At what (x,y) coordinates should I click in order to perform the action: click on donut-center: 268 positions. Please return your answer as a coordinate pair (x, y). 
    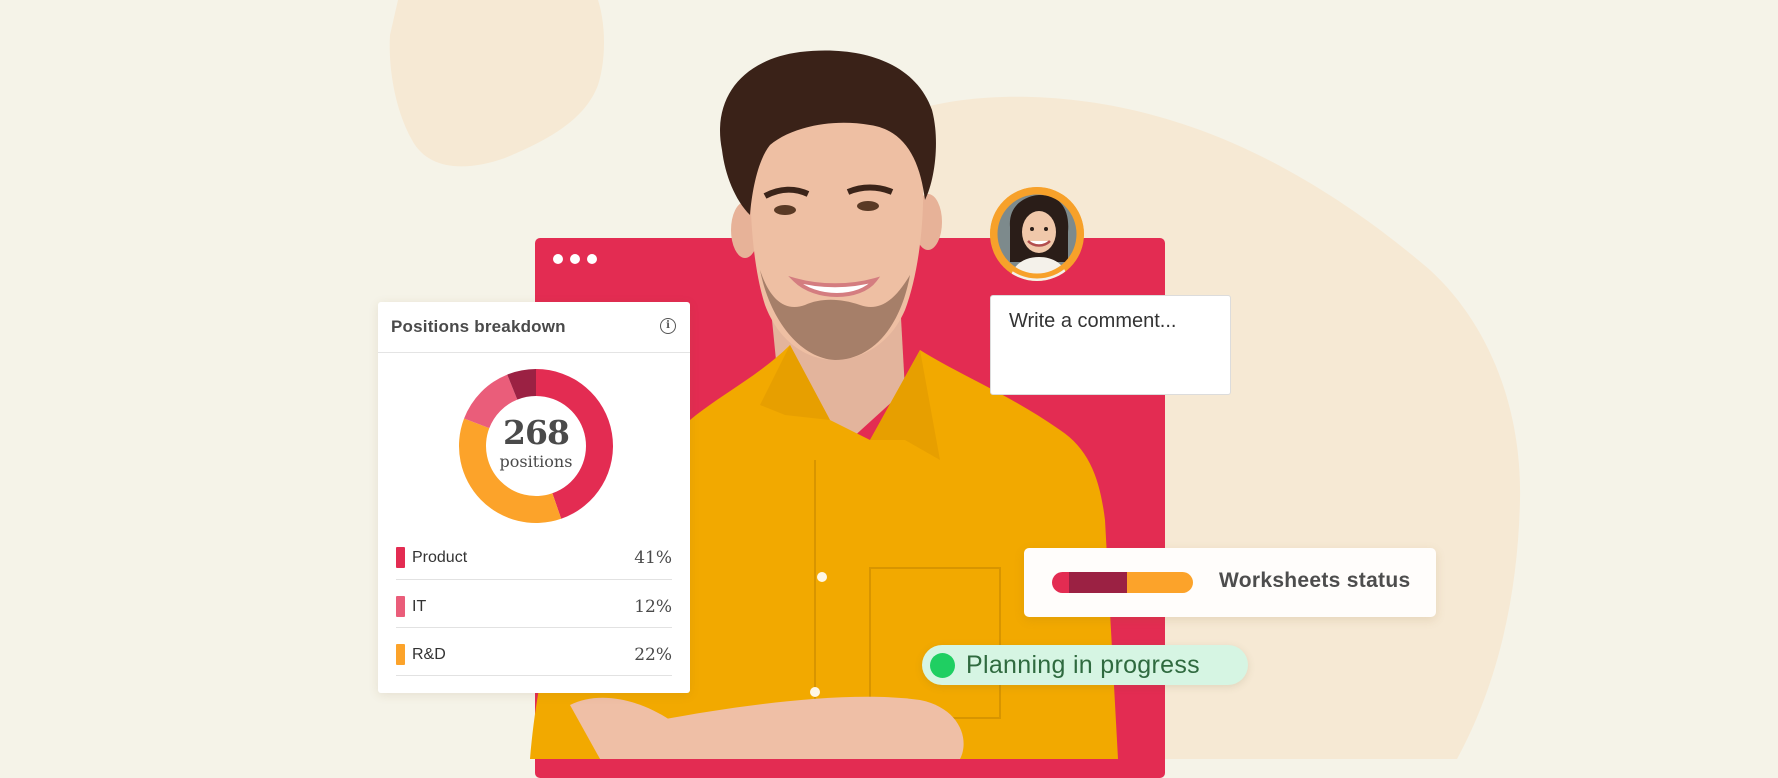
    Looking at the image, I should click on (536, 446).